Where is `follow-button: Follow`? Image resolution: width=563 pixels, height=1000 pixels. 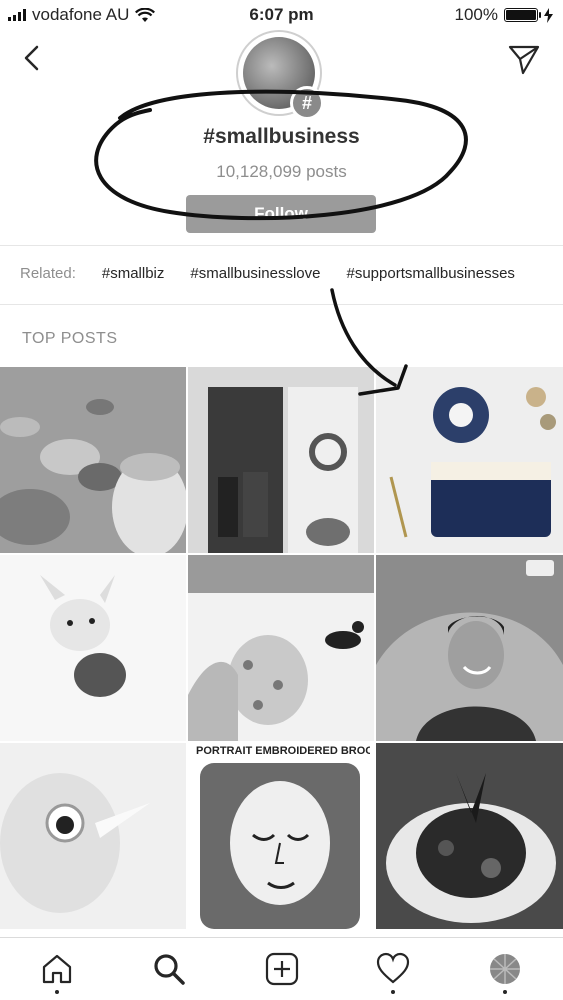 follow-button: Follow is located at coordinates (281, 214).